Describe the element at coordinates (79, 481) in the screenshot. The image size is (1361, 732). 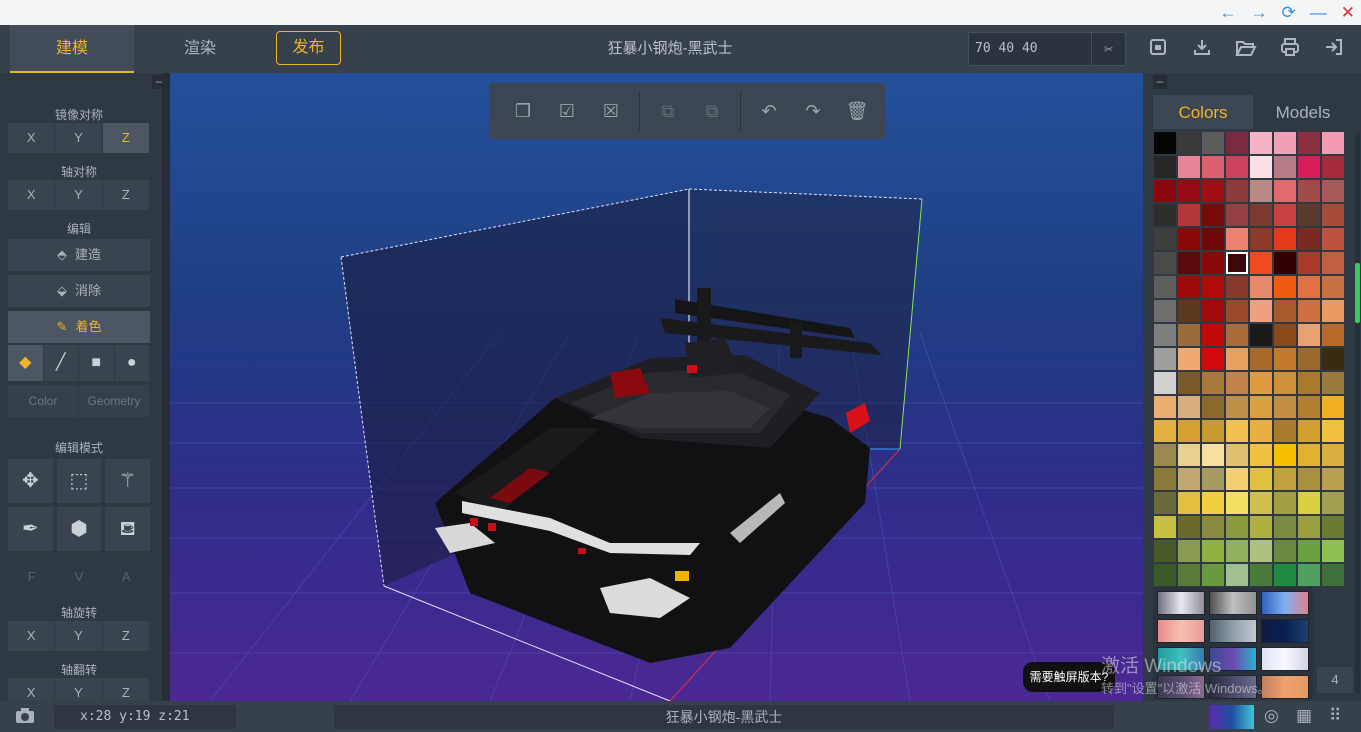
I see `select-box-icon: ⬚` at that location.